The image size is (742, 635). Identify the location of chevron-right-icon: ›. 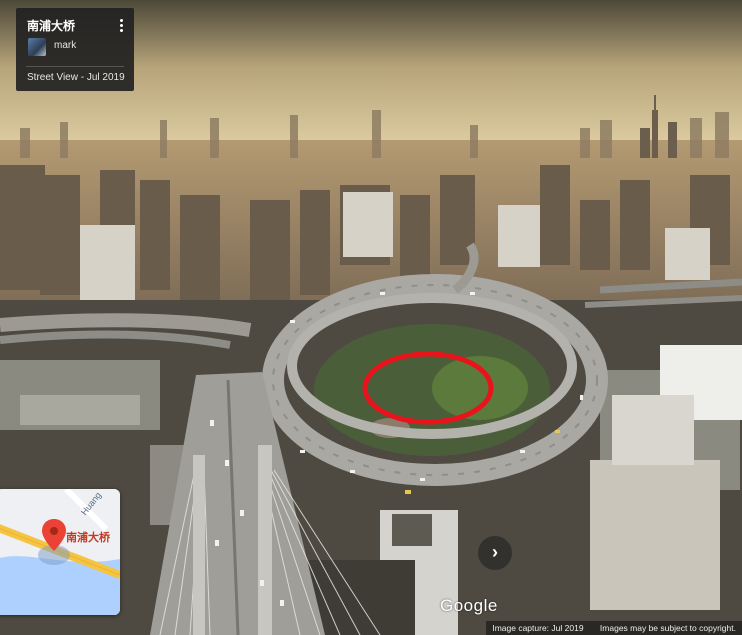
(495, 552).